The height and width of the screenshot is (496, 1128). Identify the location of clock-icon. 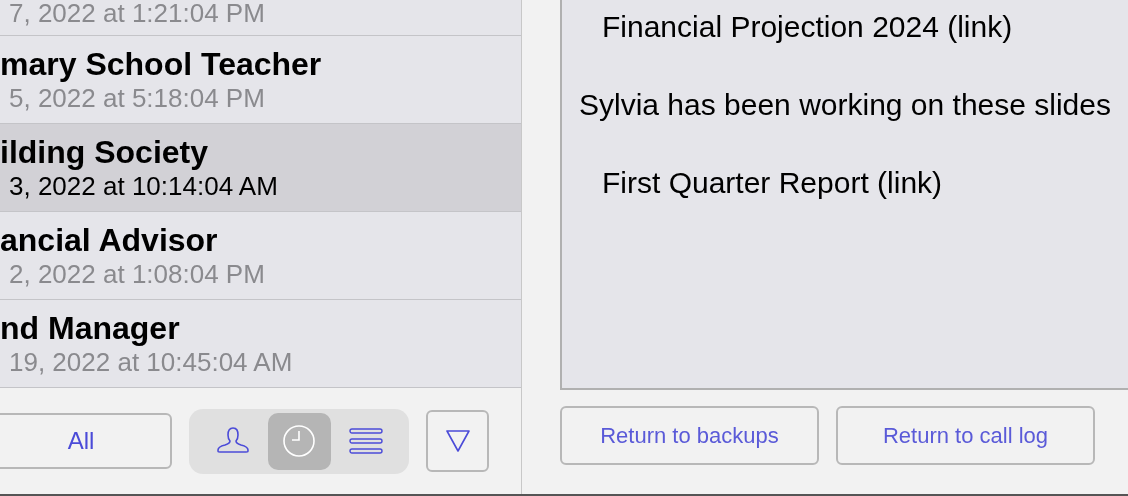
(299, 441).